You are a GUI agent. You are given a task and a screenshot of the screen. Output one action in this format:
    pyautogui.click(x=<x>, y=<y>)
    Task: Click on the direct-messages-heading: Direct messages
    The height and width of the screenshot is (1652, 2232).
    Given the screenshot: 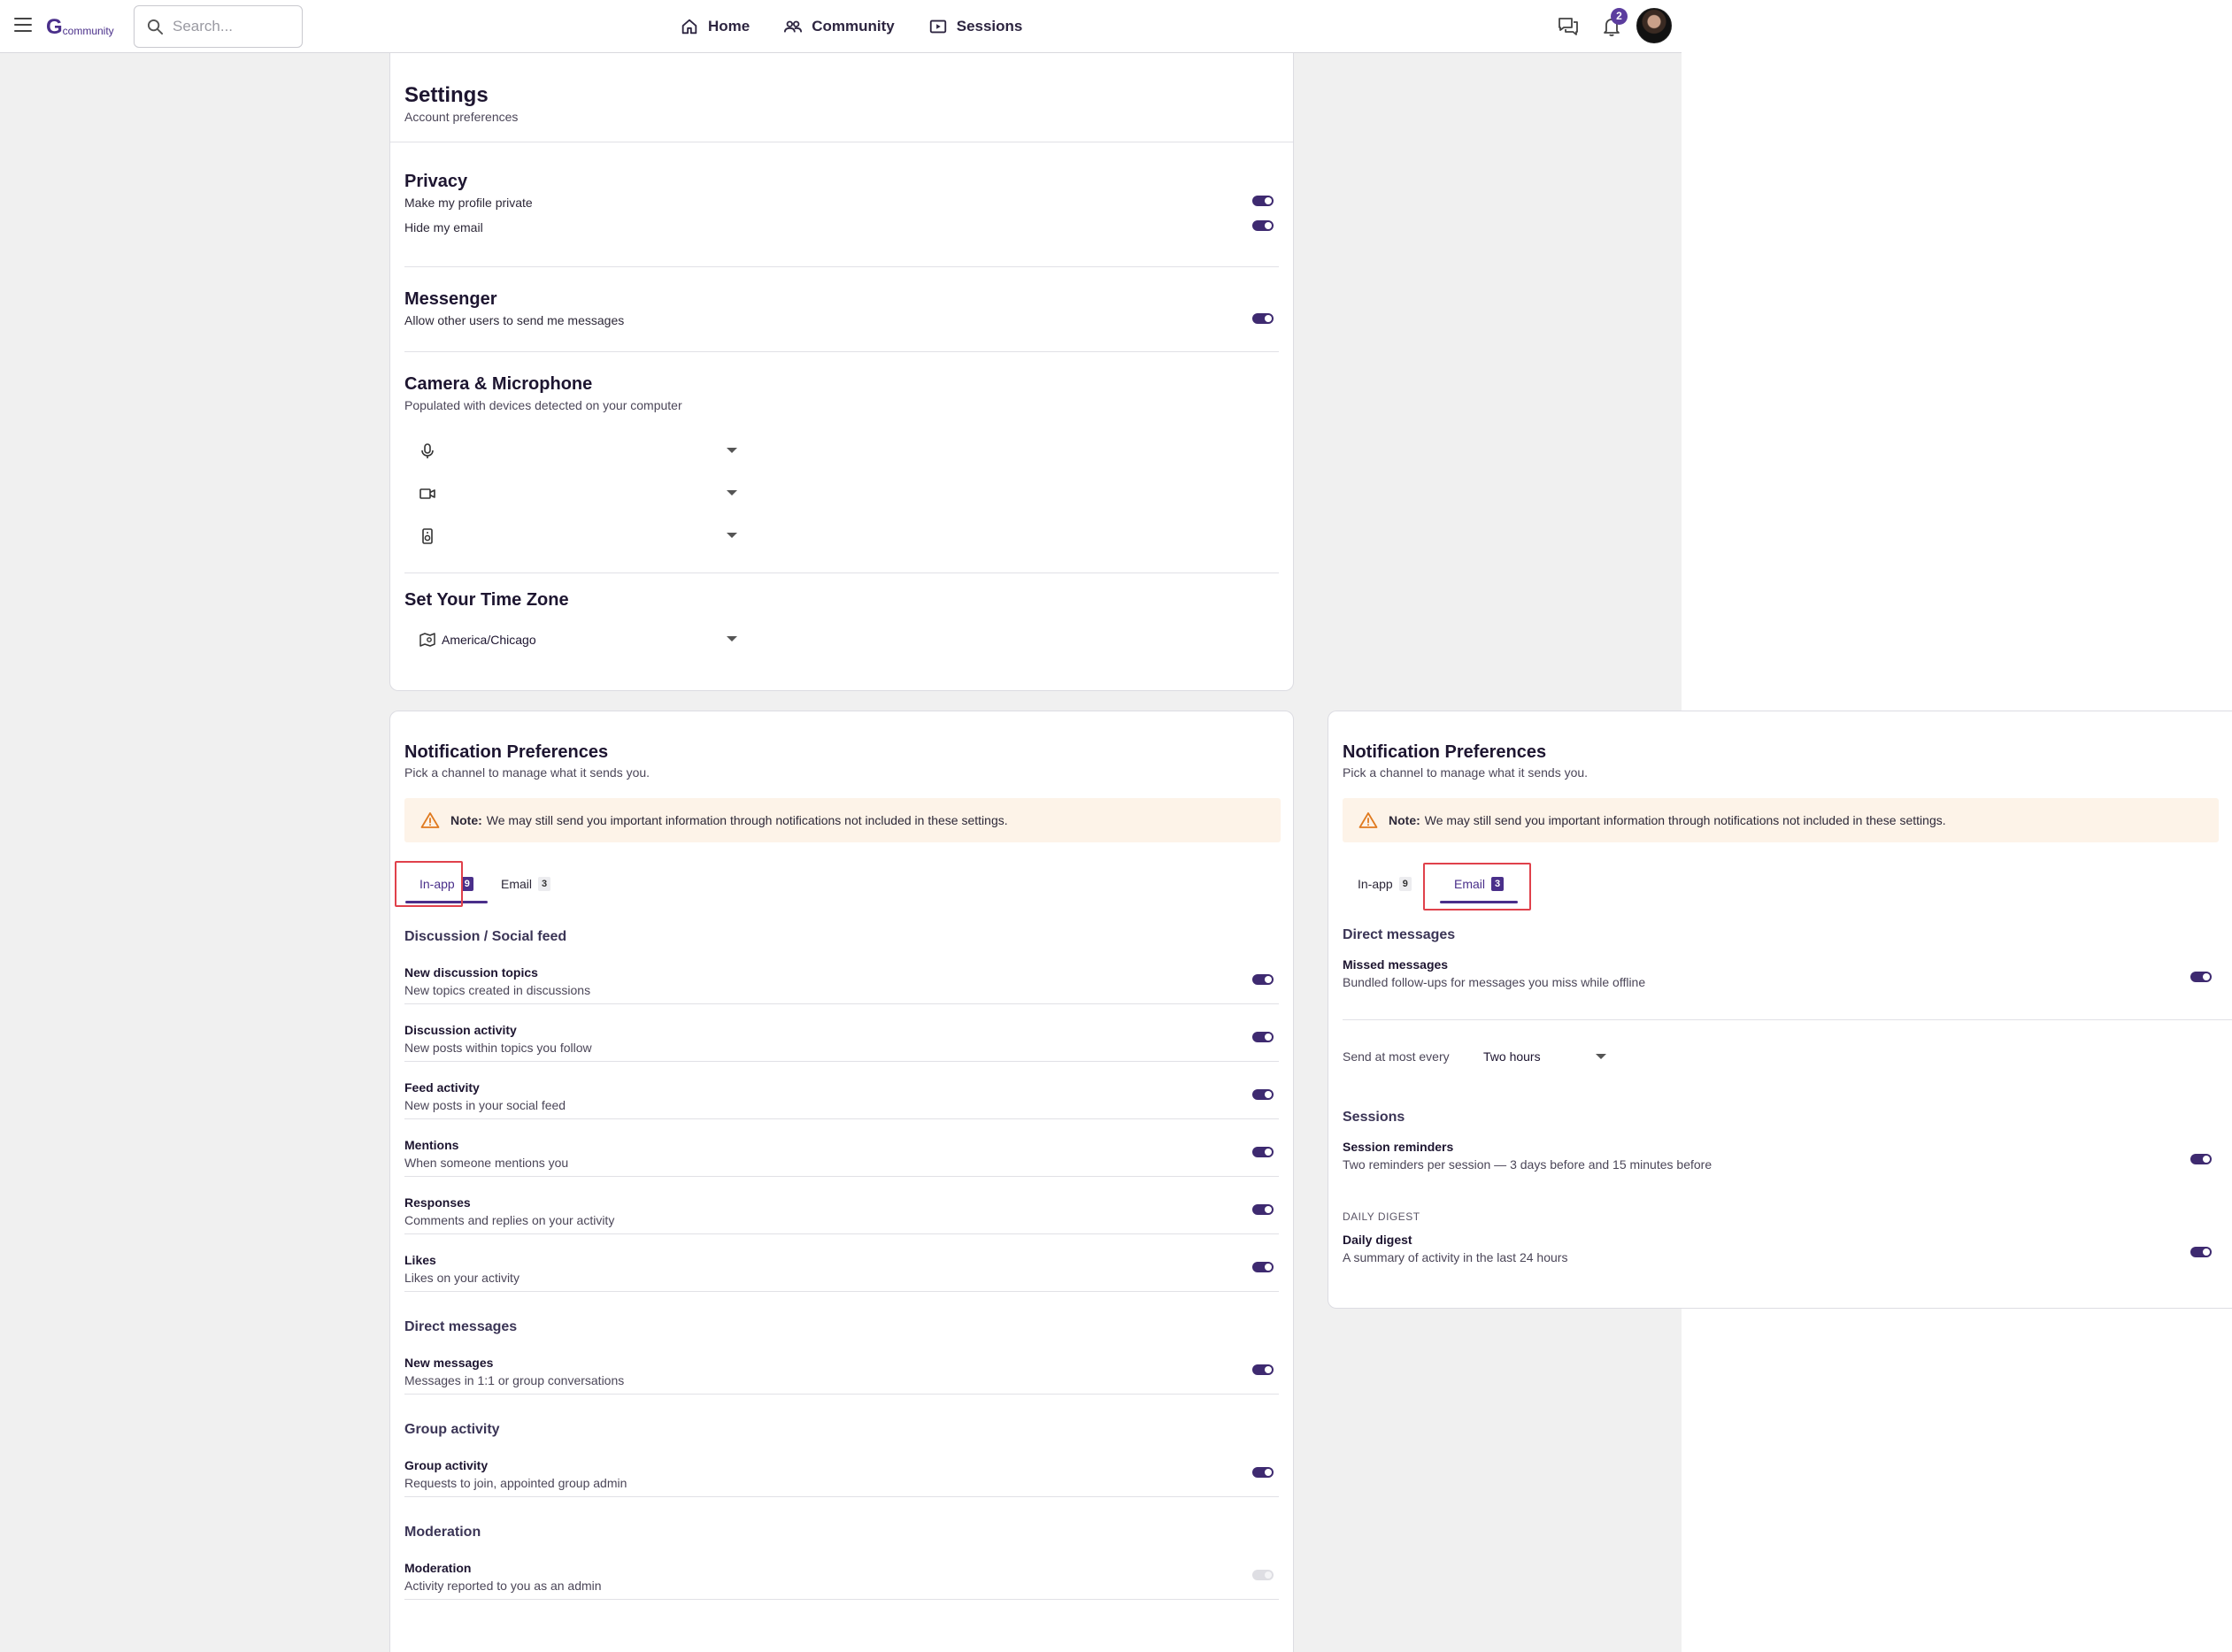 What is the action you would take?
    pyautogui.click(x=1399, y=934)
    